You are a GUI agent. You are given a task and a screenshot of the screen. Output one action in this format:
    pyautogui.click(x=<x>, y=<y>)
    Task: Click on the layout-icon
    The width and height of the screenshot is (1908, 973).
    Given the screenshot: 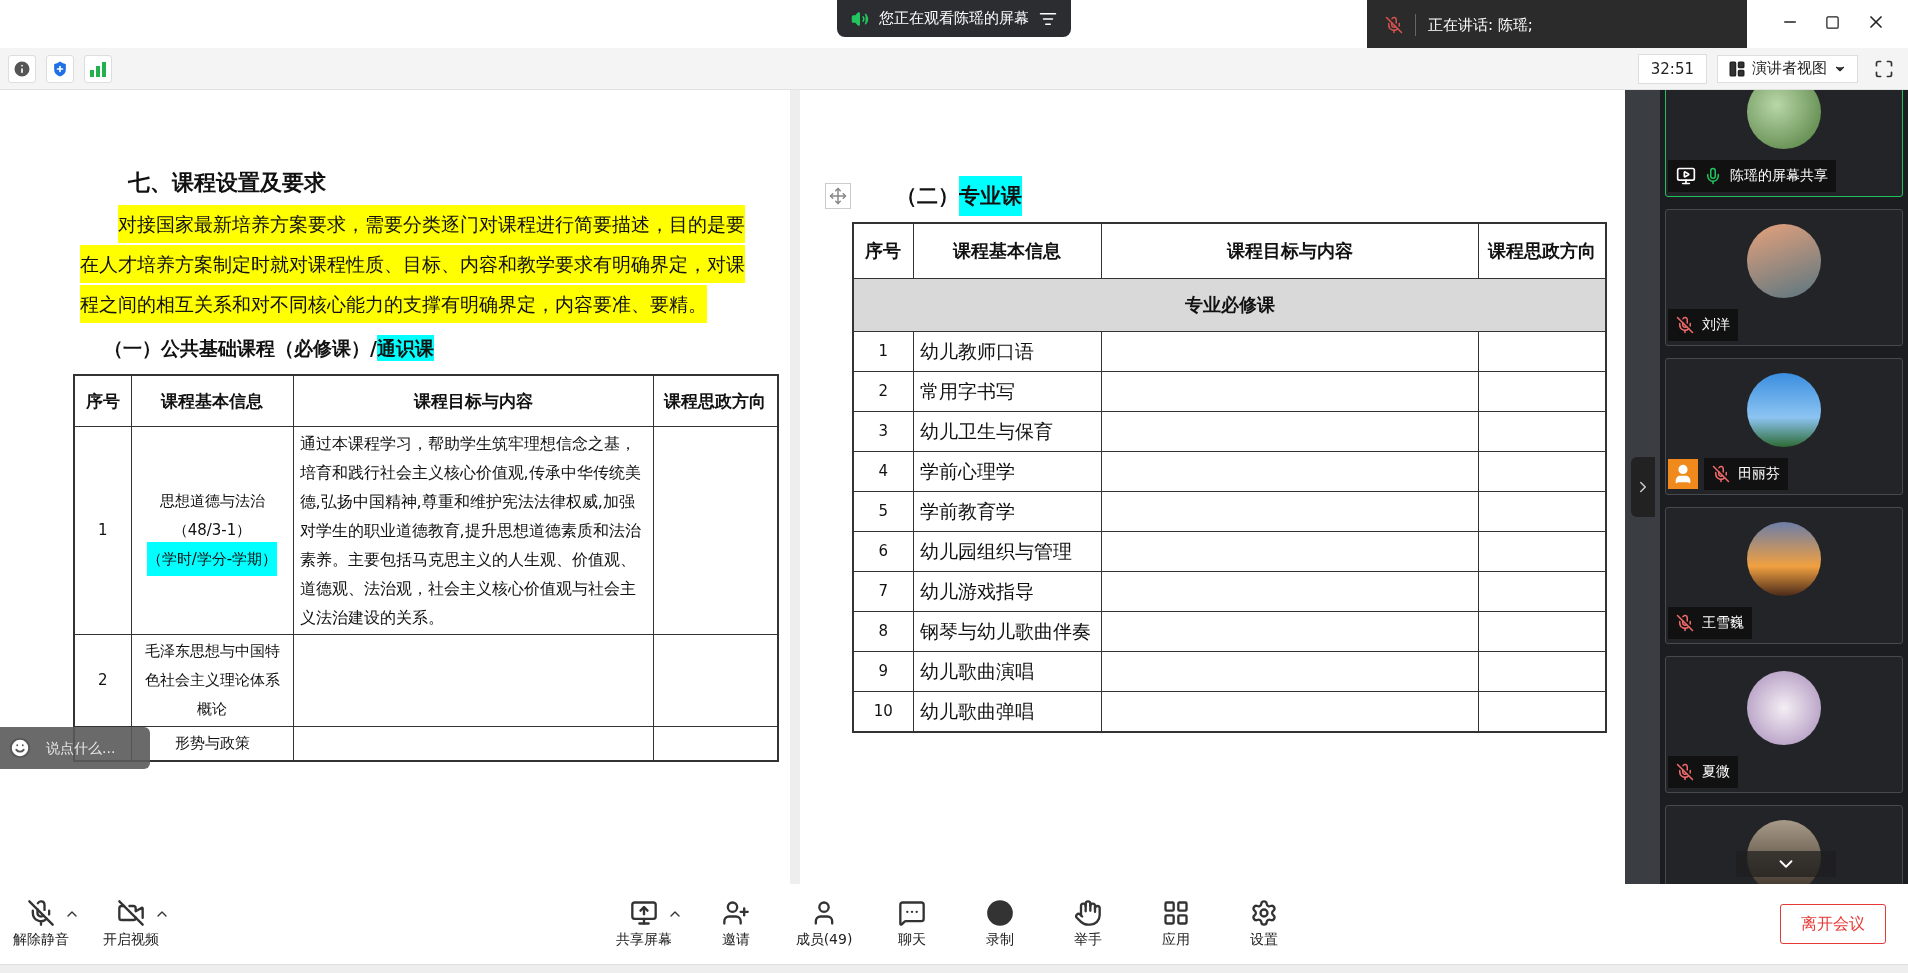 What is the action you would take?
    pyautogui.click(x=1737, y=68)
    